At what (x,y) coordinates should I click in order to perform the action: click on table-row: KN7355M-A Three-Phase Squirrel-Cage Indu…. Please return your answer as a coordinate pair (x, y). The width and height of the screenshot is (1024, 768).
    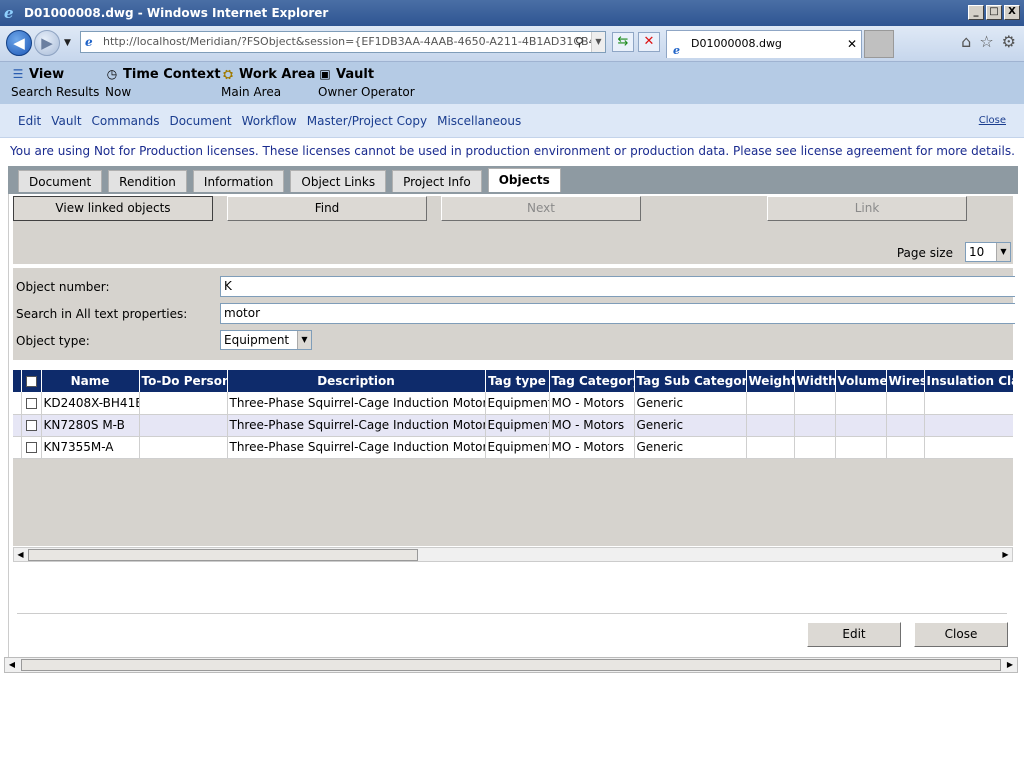
    Looking at the image, I should click on (513, 447).